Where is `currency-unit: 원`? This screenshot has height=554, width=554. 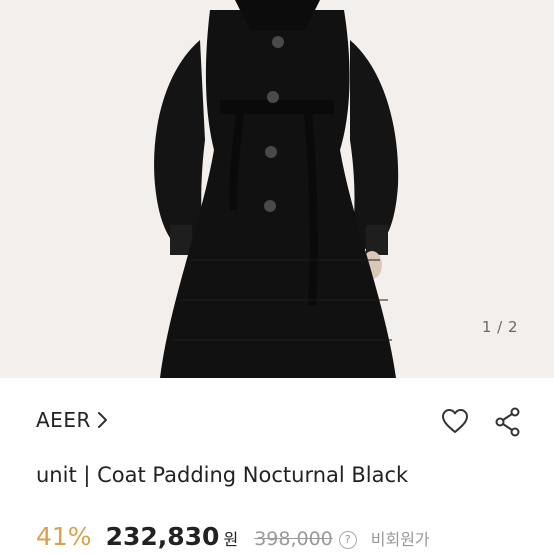 currency-unit: 원 is located at coordinates (231, 539).